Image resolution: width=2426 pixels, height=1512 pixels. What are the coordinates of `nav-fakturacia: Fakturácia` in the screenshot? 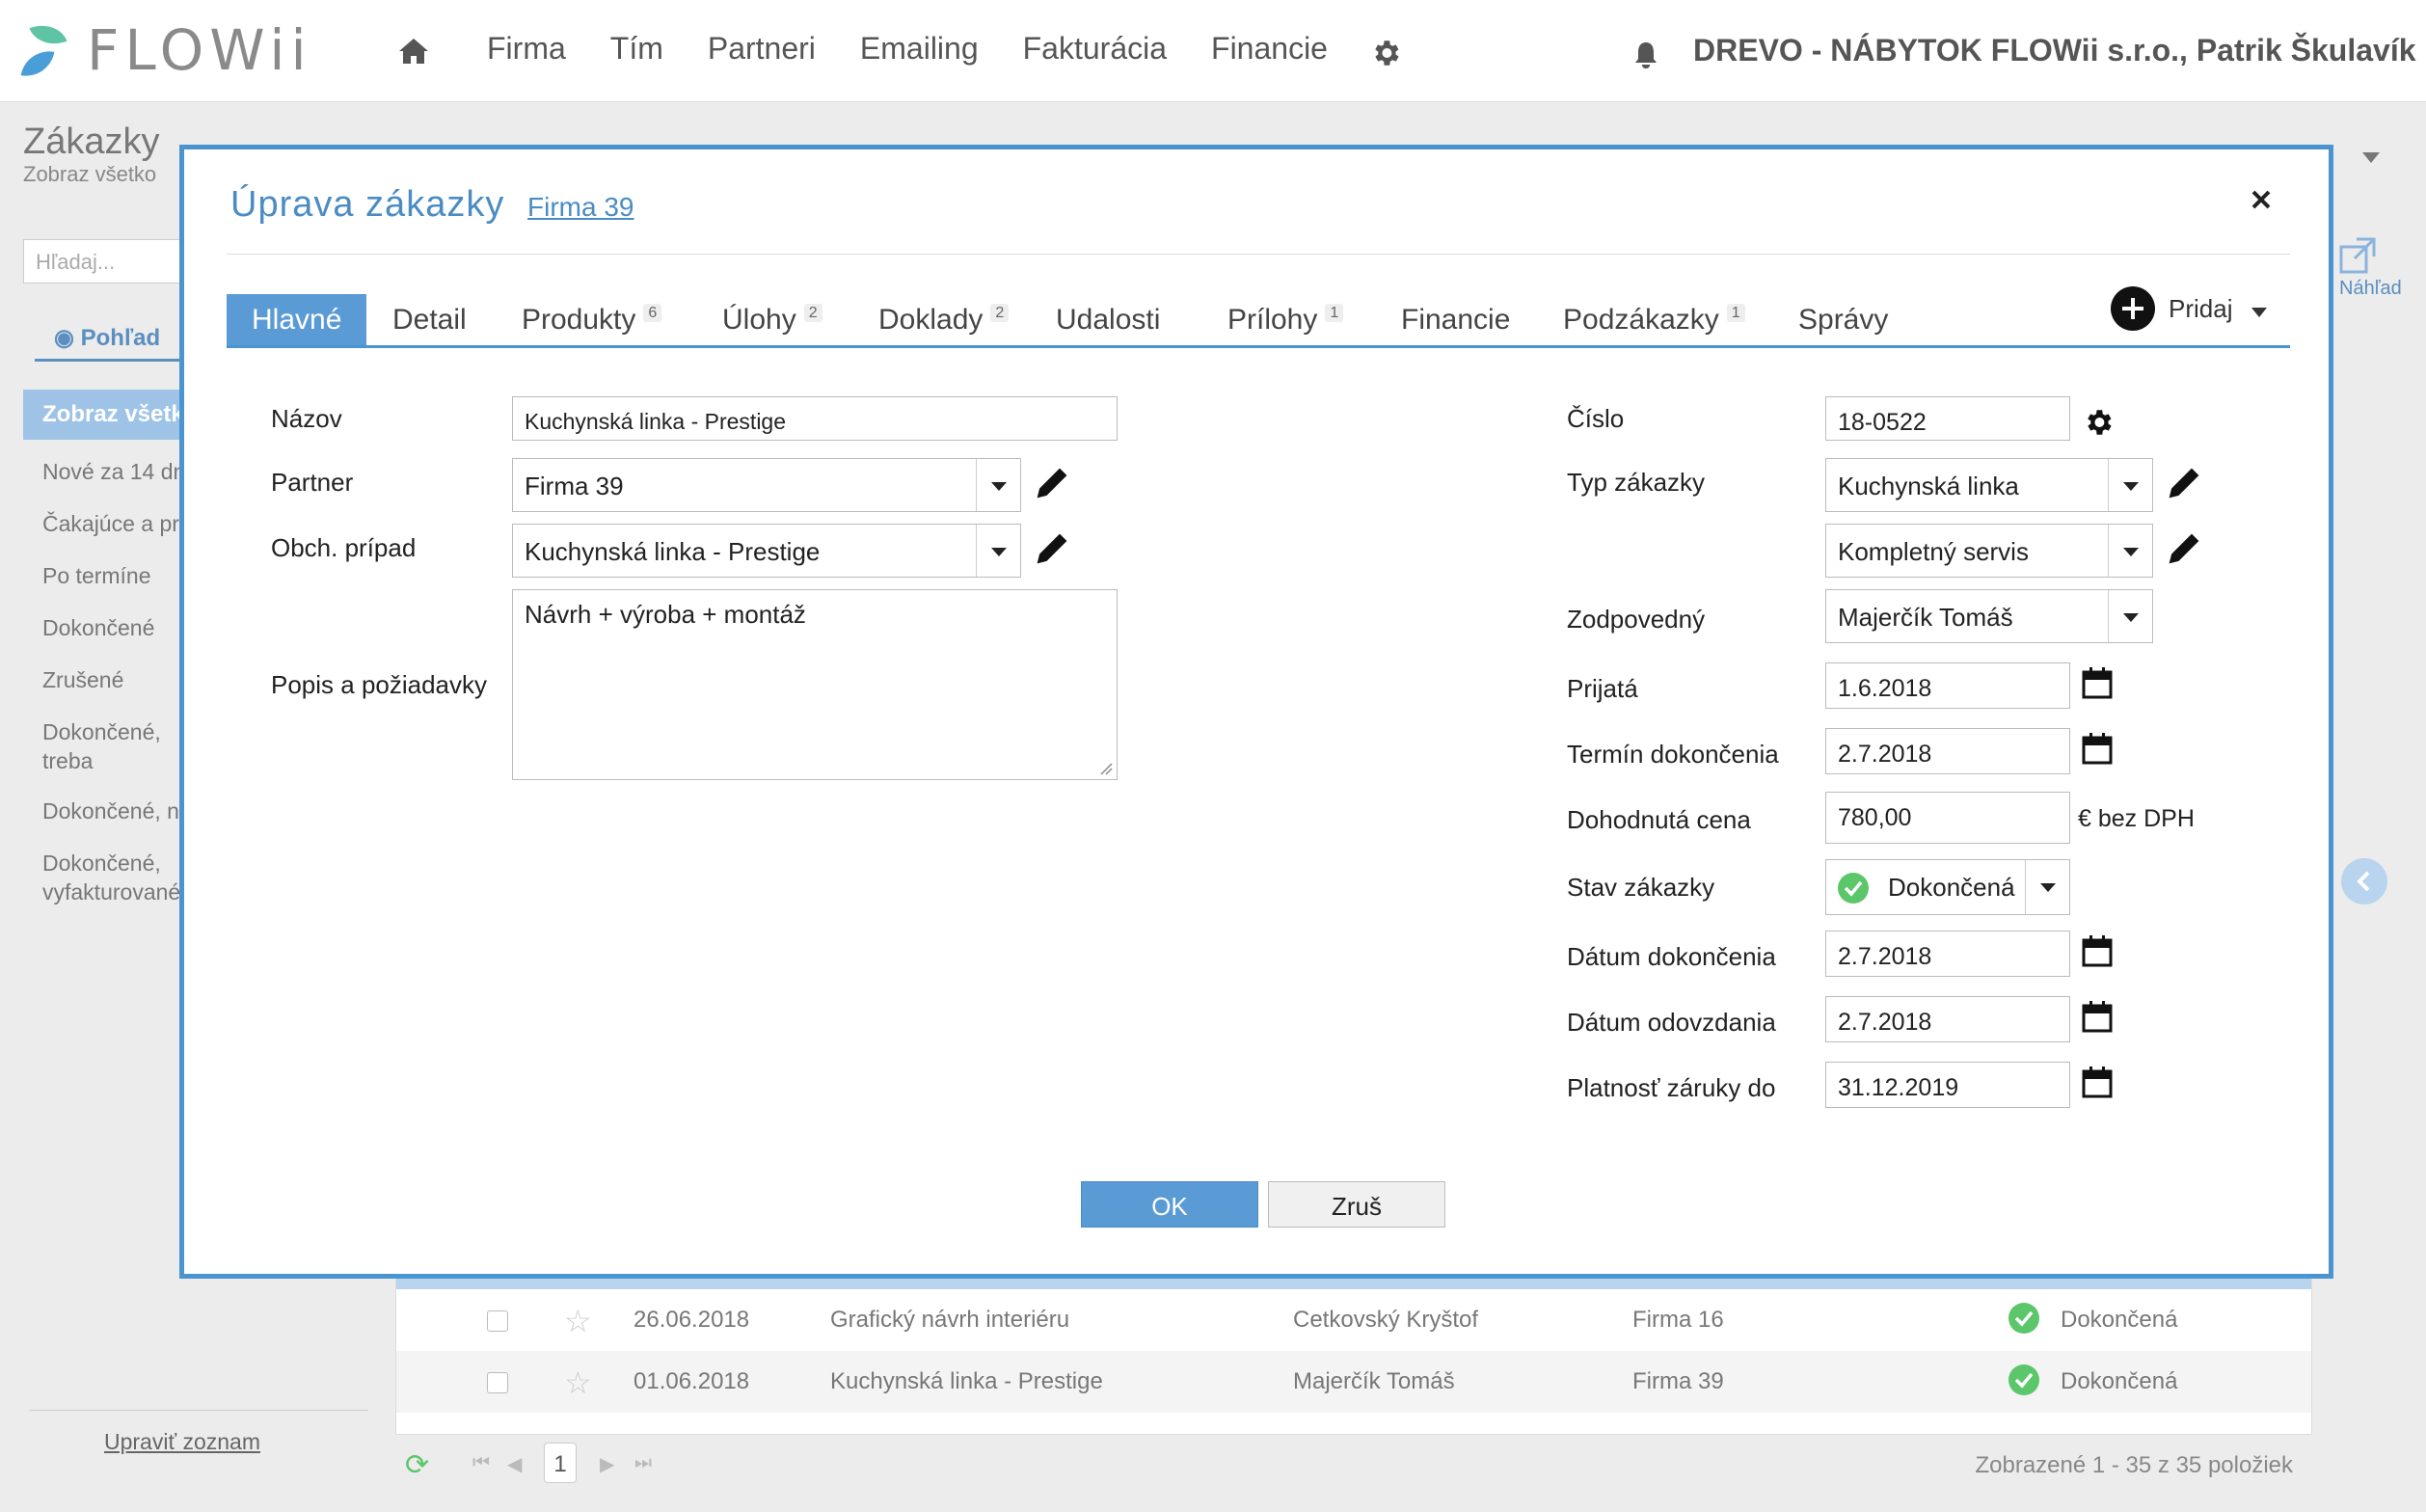 It's located at (1095, 49).